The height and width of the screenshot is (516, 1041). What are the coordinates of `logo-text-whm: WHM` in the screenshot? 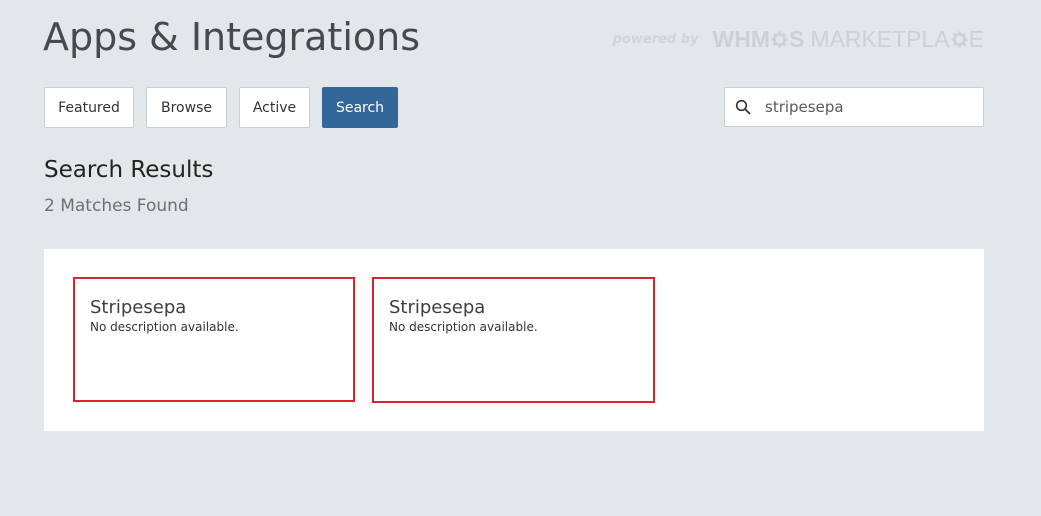 It's located at (741, 39).